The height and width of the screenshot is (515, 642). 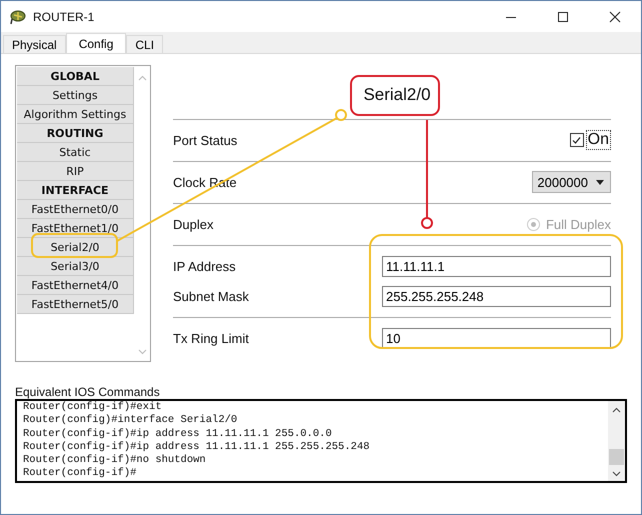 I want to click on console-line: Router(config-if)#no shutdown, so click(x=115, y=460).